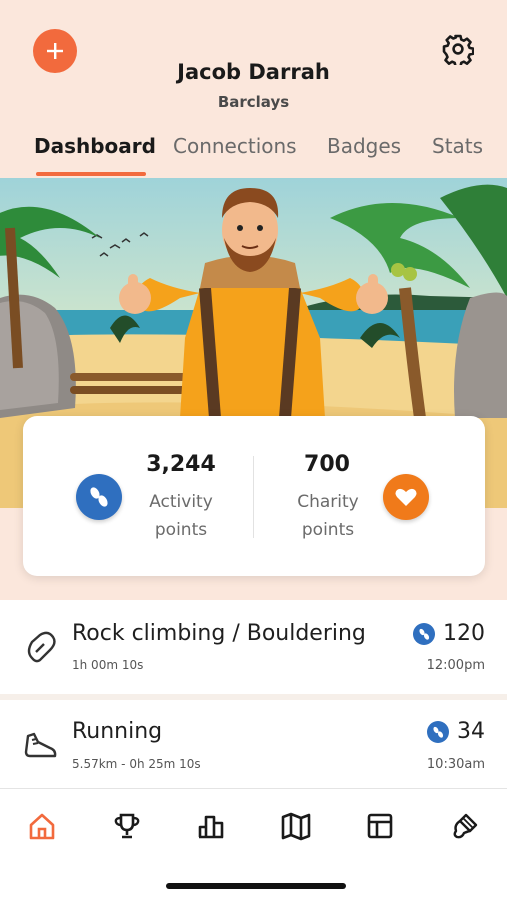  I want to click on activity-title: Rock climbing / Bouldering, so click(219, 633).